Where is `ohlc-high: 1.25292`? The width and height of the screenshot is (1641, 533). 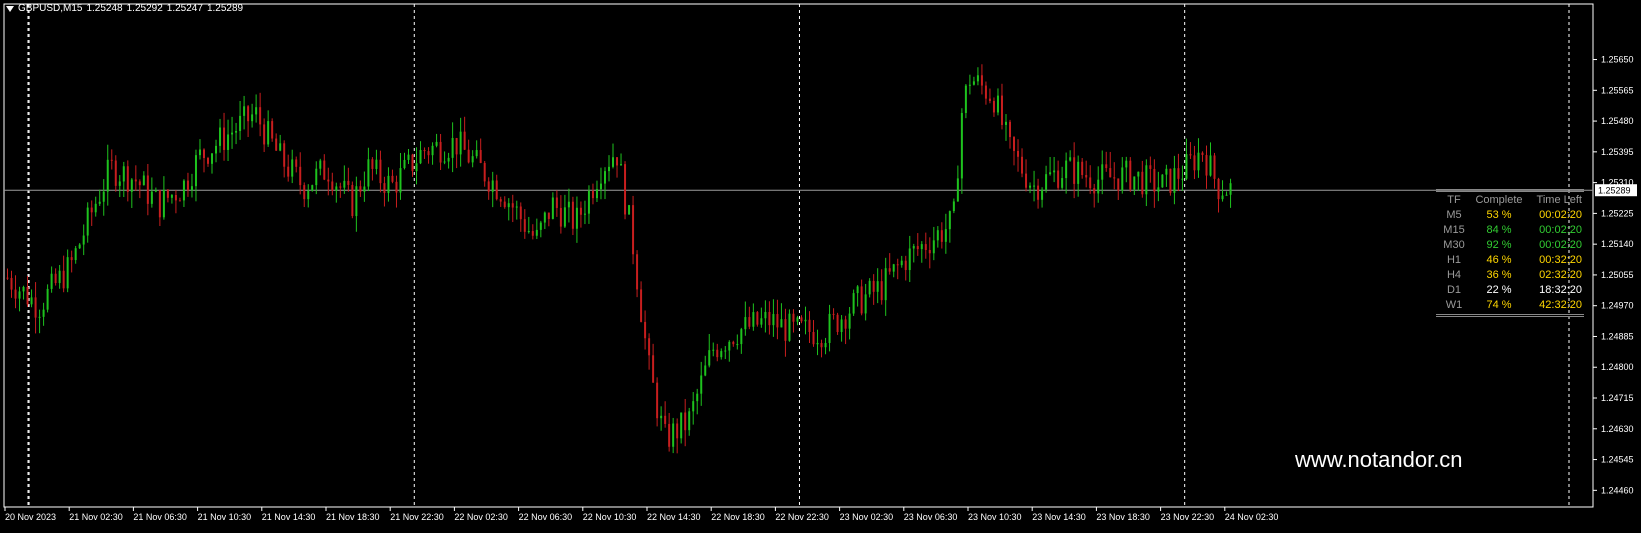 ohlc-high: 1.25292 is located at coordinates (144, 8).